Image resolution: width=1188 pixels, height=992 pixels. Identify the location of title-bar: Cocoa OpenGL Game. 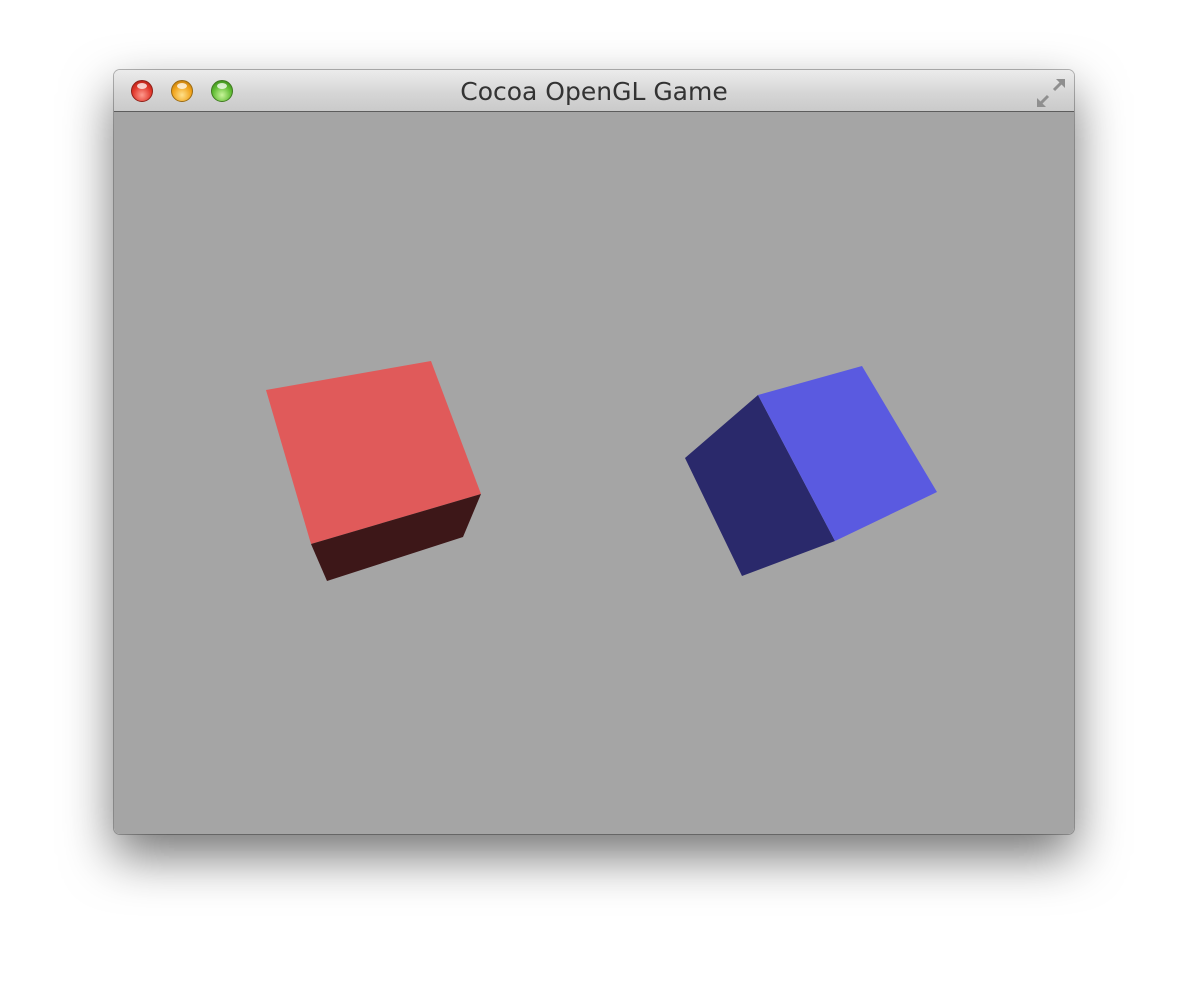
(594, 91).